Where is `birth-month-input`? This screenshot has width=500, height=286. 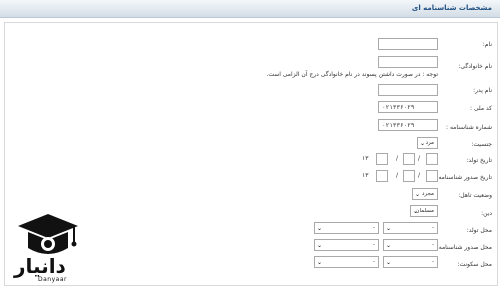
birth-month-input is located at coordinates (409, 159).